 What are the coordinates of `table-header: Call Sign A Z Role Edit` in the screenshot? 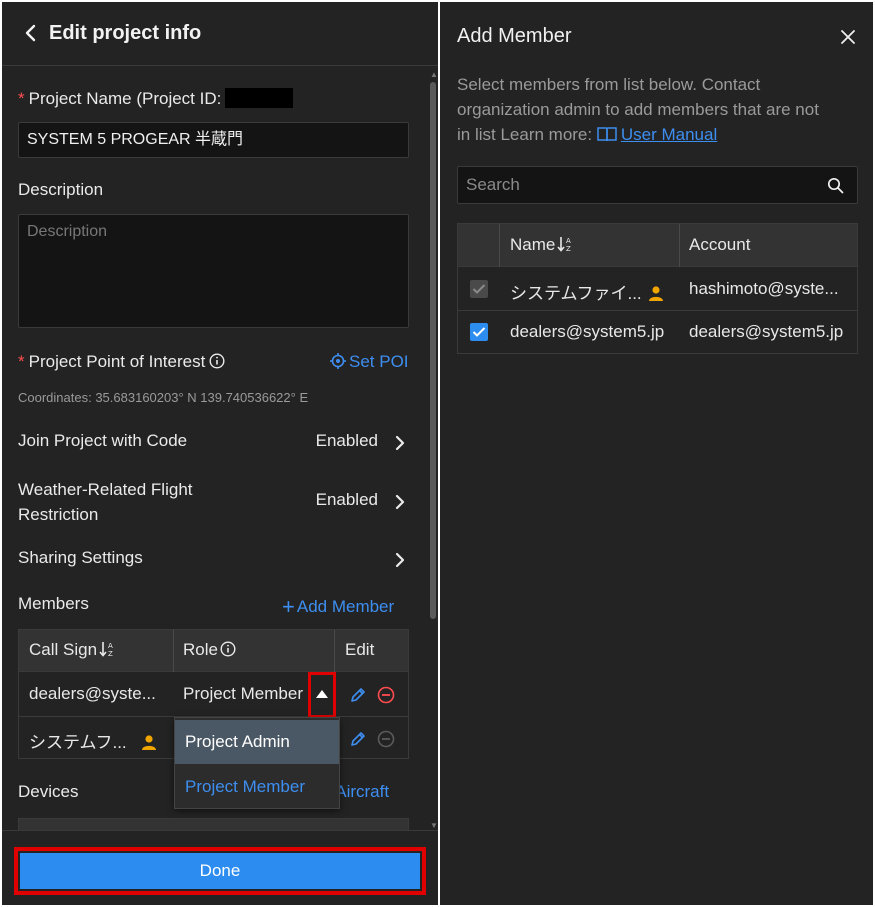 It's located at (213, 651).